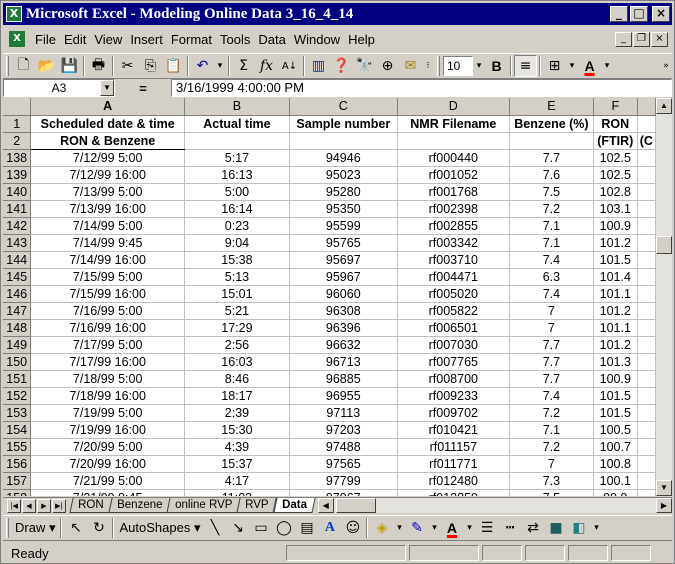  I want to click on row-header: 2, so click(17, 141).